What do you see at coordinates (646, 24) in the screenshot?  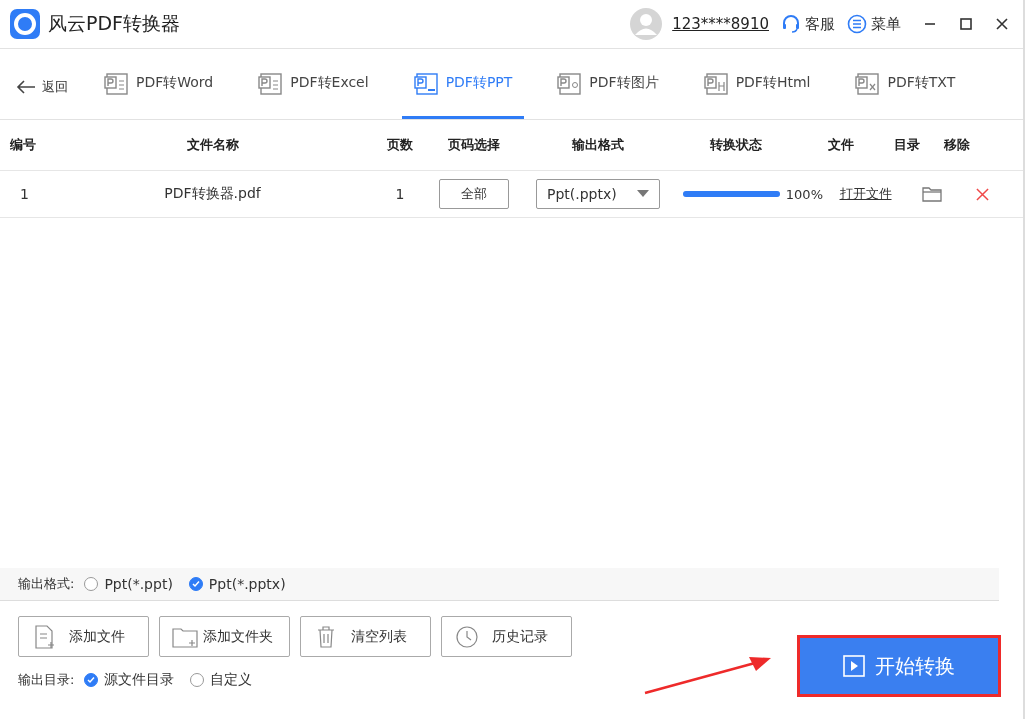 I see `avatar-icon` at bounding box center [646, 24].